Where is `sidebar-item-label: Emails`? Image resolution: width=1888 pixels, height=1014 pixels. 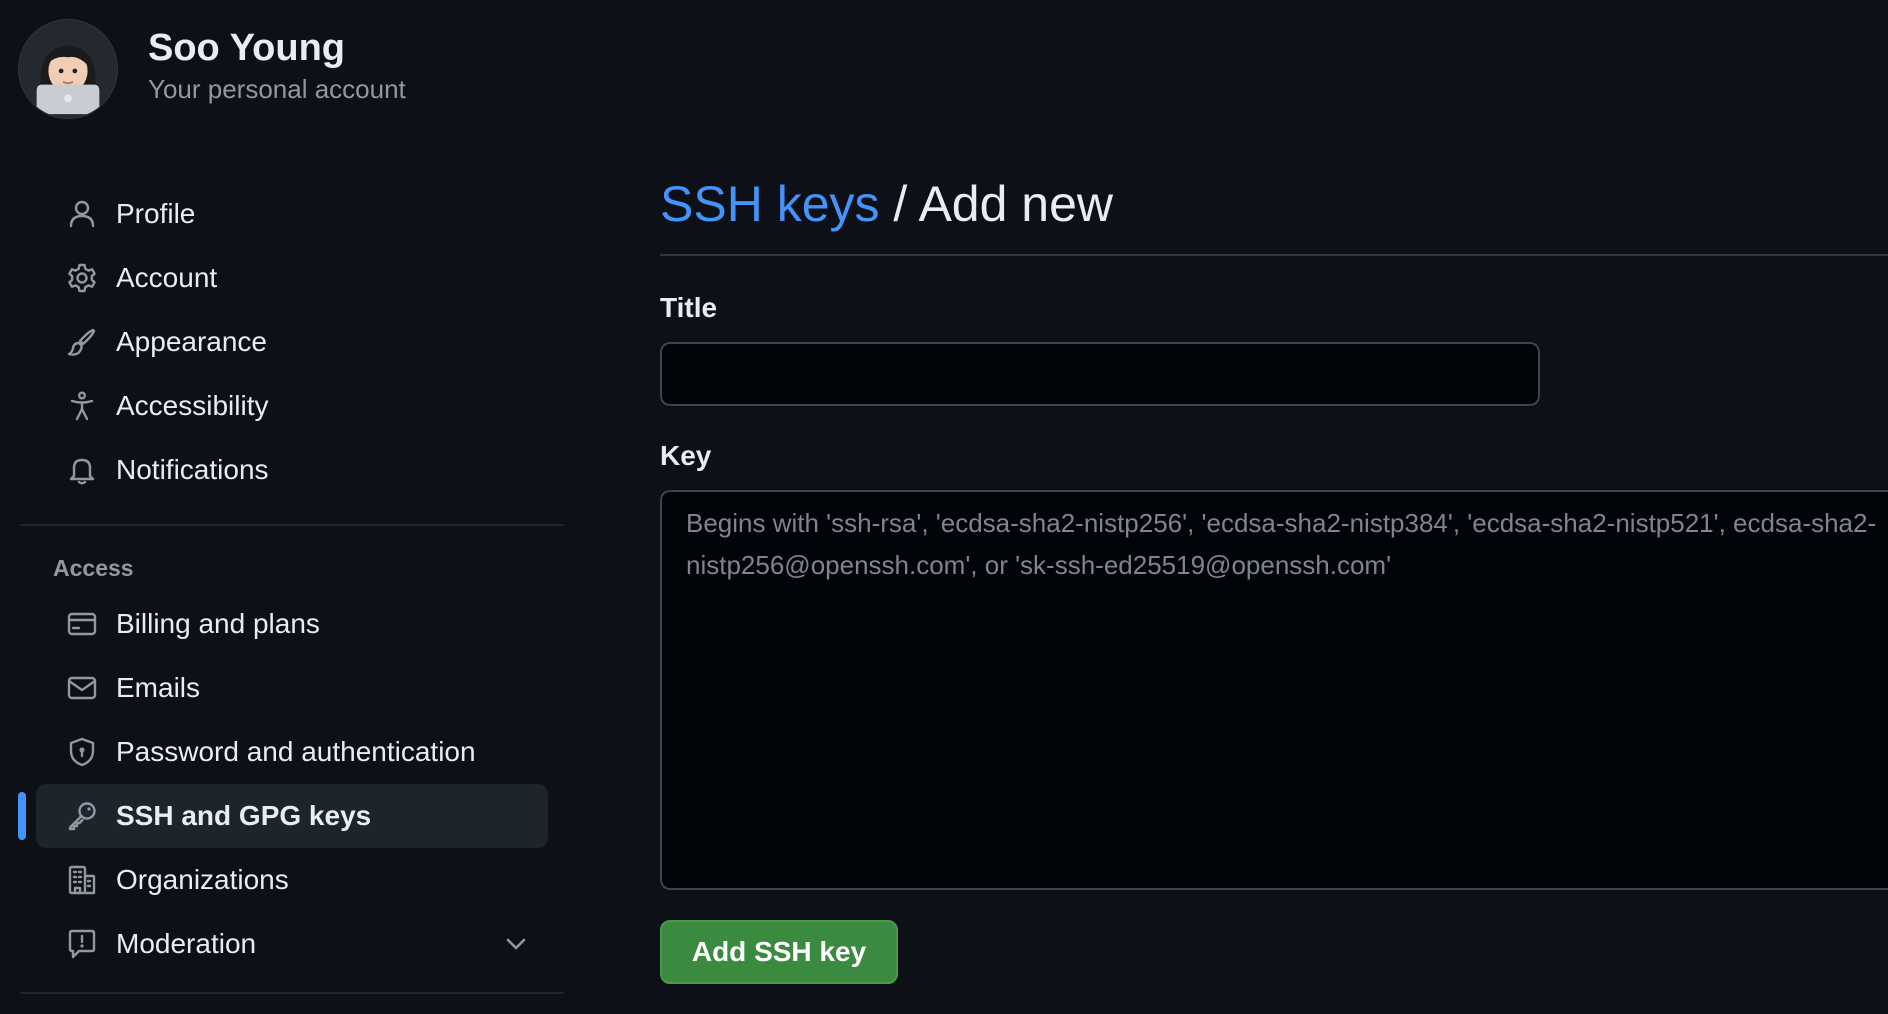
sidebar-item-label: Emails is located at coordinates (158, 688).